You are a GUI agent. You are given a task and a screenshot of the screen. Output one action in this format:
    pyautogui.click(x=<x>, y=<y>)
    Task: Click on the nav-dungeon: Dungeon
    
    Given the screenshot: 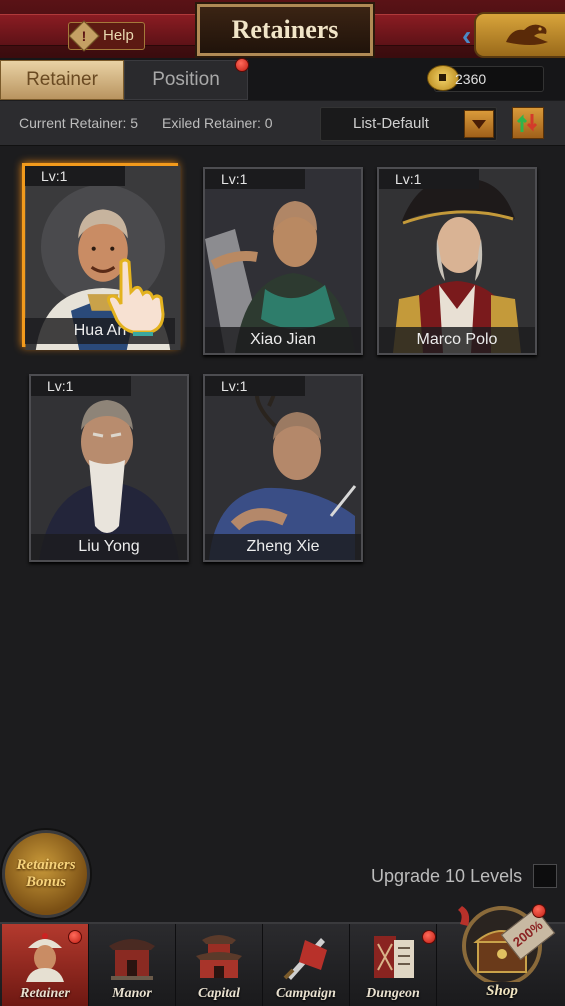 What is the action you would take?
    pyautogui.click(x=393, y=965)
    